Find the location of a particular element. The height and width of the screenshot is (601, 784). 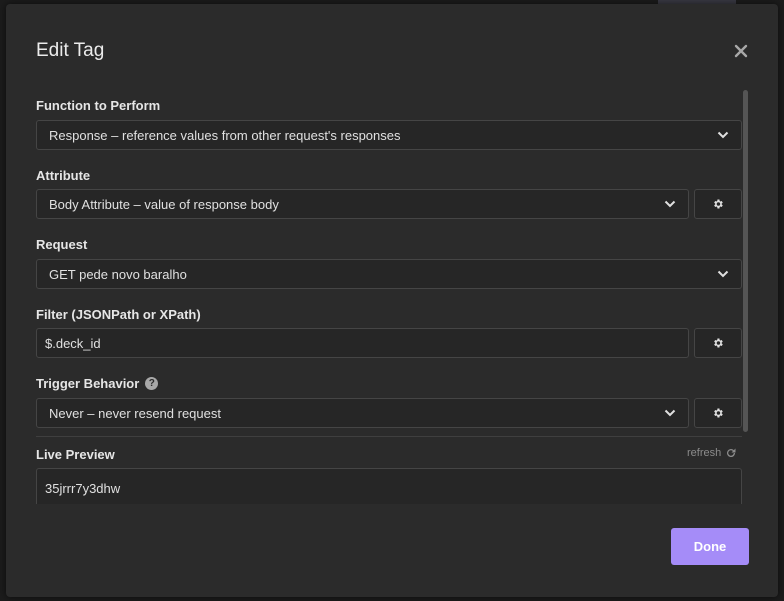

filter-label-text: Filter (JSONPath or XPath) is located at coordinates (118, 314).